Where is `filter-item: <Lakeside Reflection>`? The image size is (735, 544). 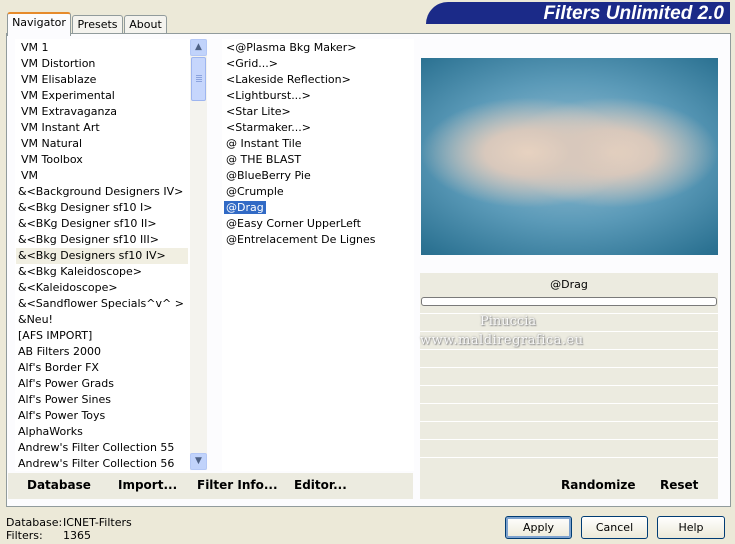 filter-item: <Lakeside Reflection> is located at coordinates (288, 80).